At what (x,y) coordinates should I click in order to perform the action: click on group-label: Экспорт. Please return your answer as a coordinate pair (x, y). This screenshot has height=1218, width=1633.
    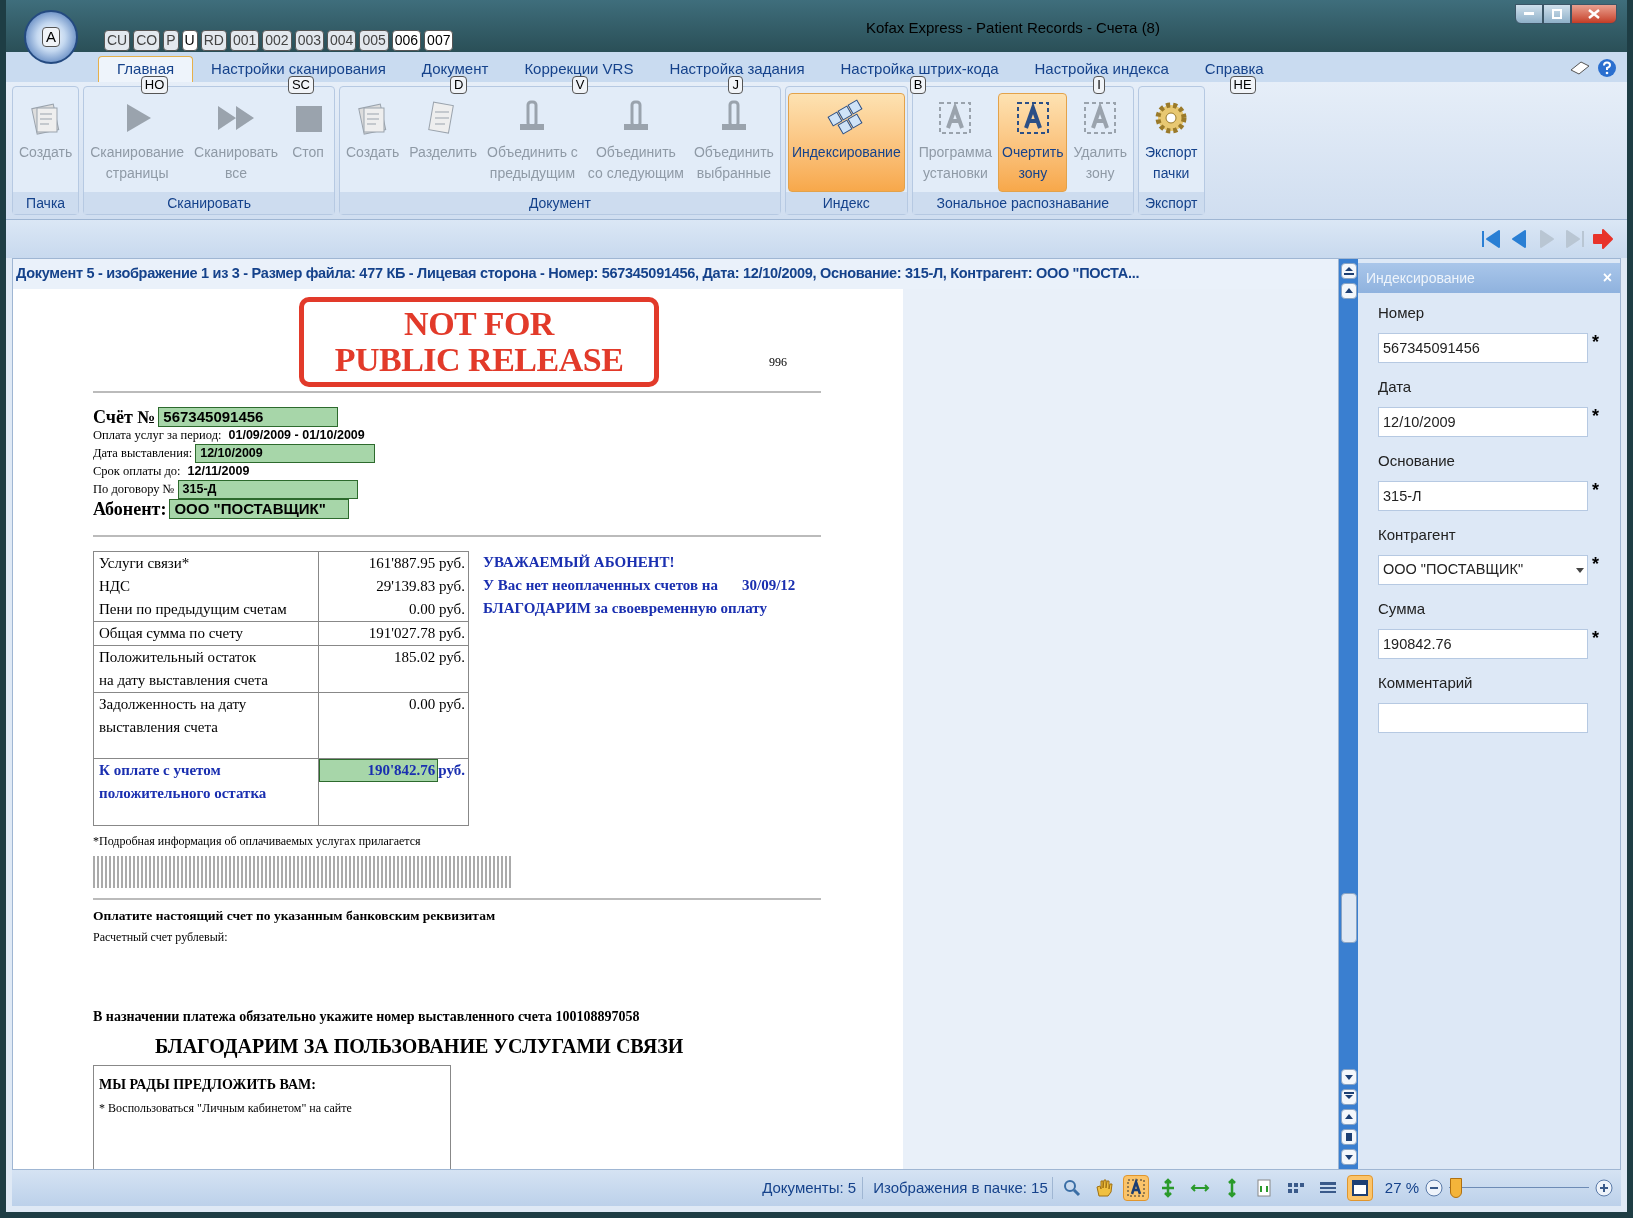
    Looking at the image, I should click on (1171, 203).